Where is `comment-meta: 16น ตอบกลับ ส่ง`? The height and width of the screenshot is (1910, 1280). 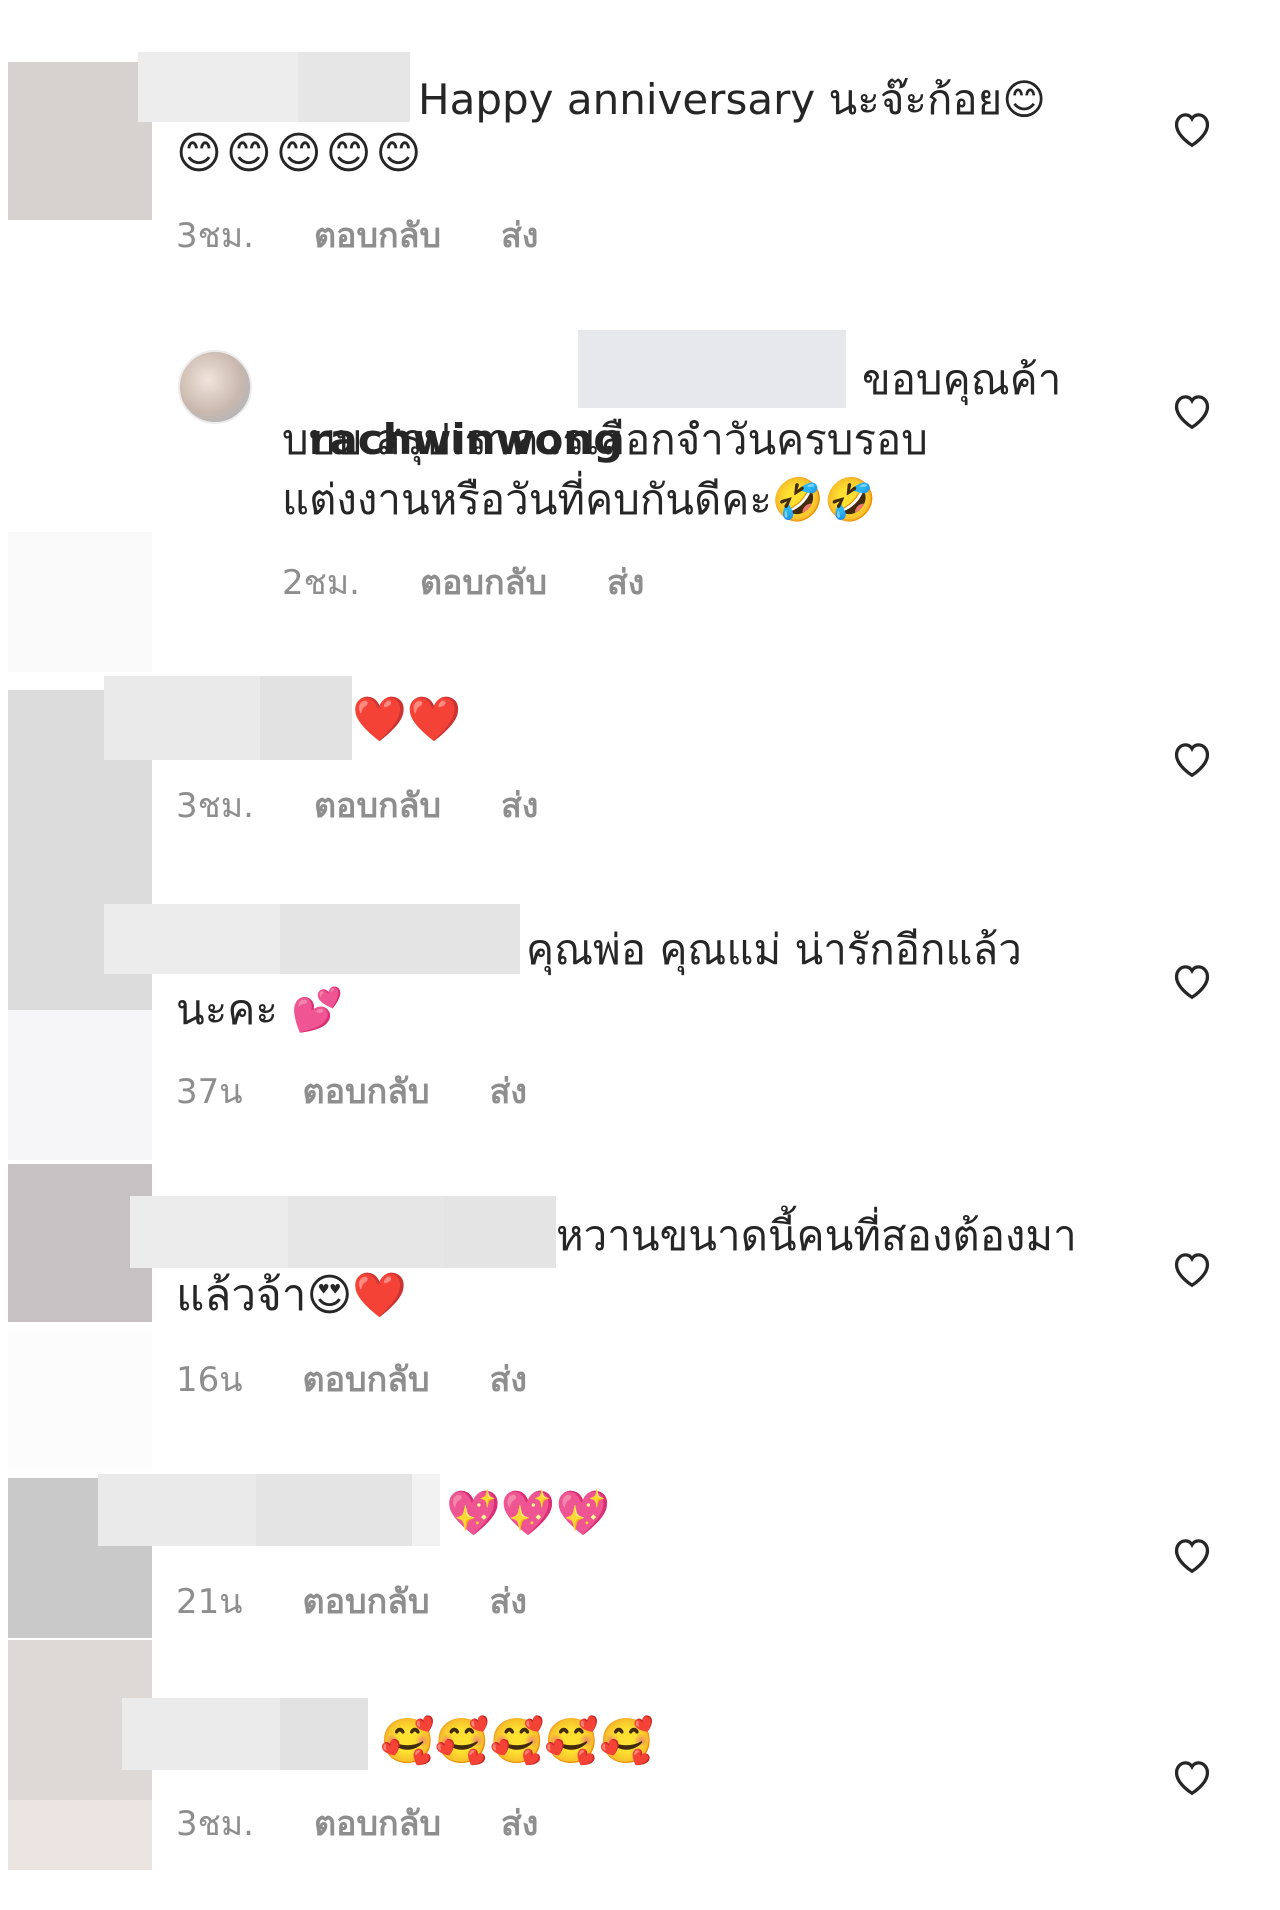
comment-meta: 16น ตอบกลับ ส่ง is located at coordinates (351, 1379).